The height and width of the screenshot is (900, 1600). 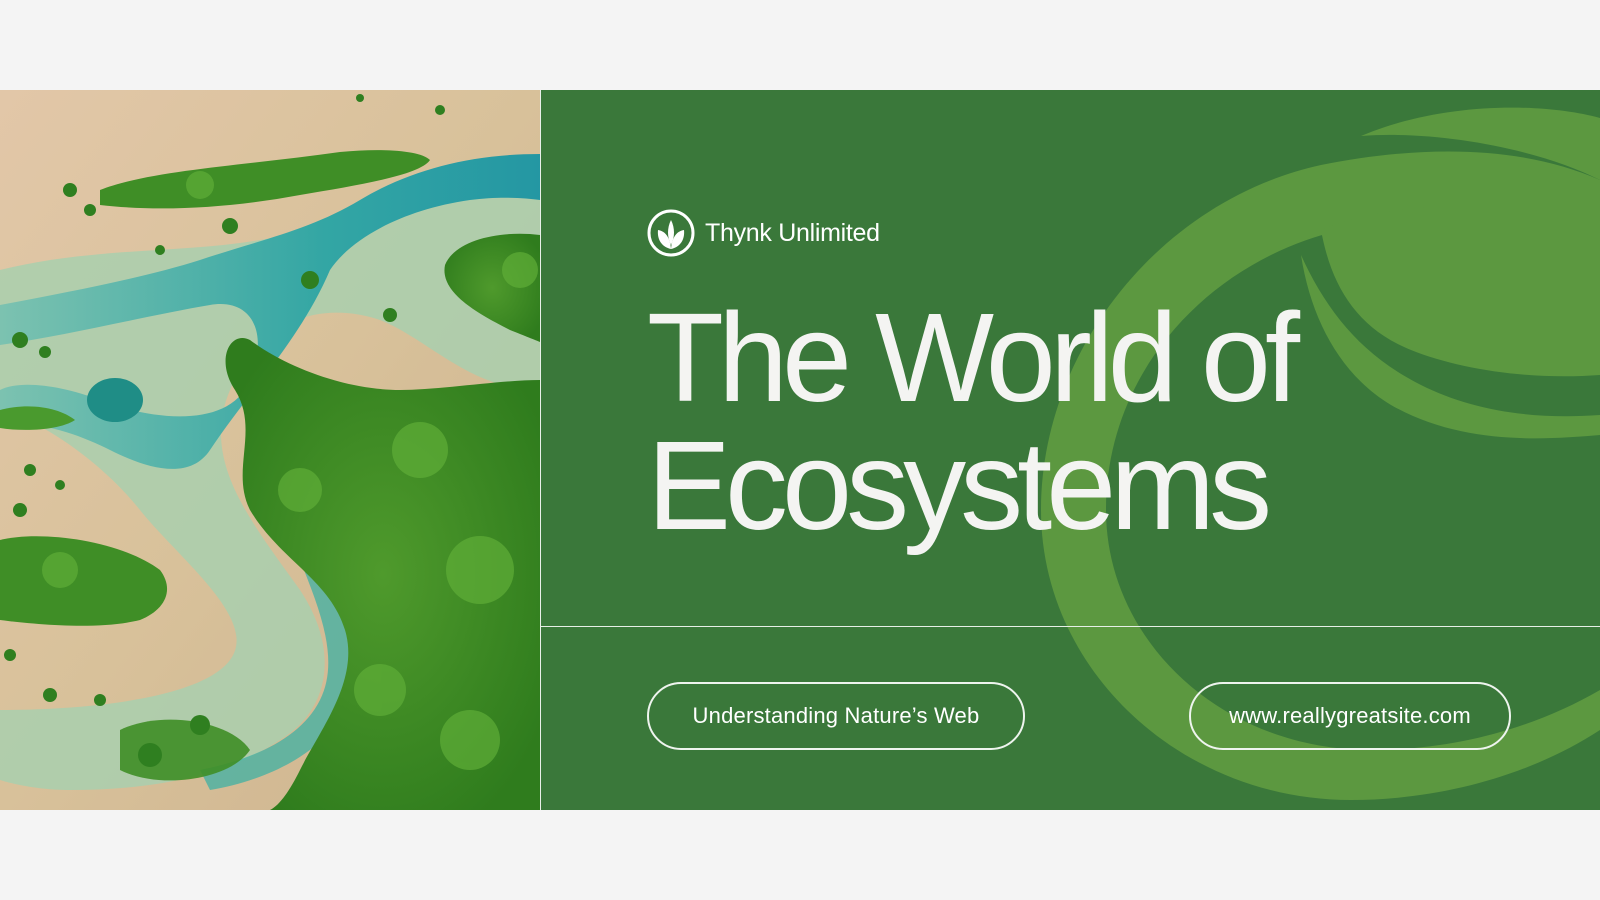 What do you see at coordinates (792, 232) in the screenshot?
I see `brand-name: Thynk Unlimited` at bounding box center [792, 232].